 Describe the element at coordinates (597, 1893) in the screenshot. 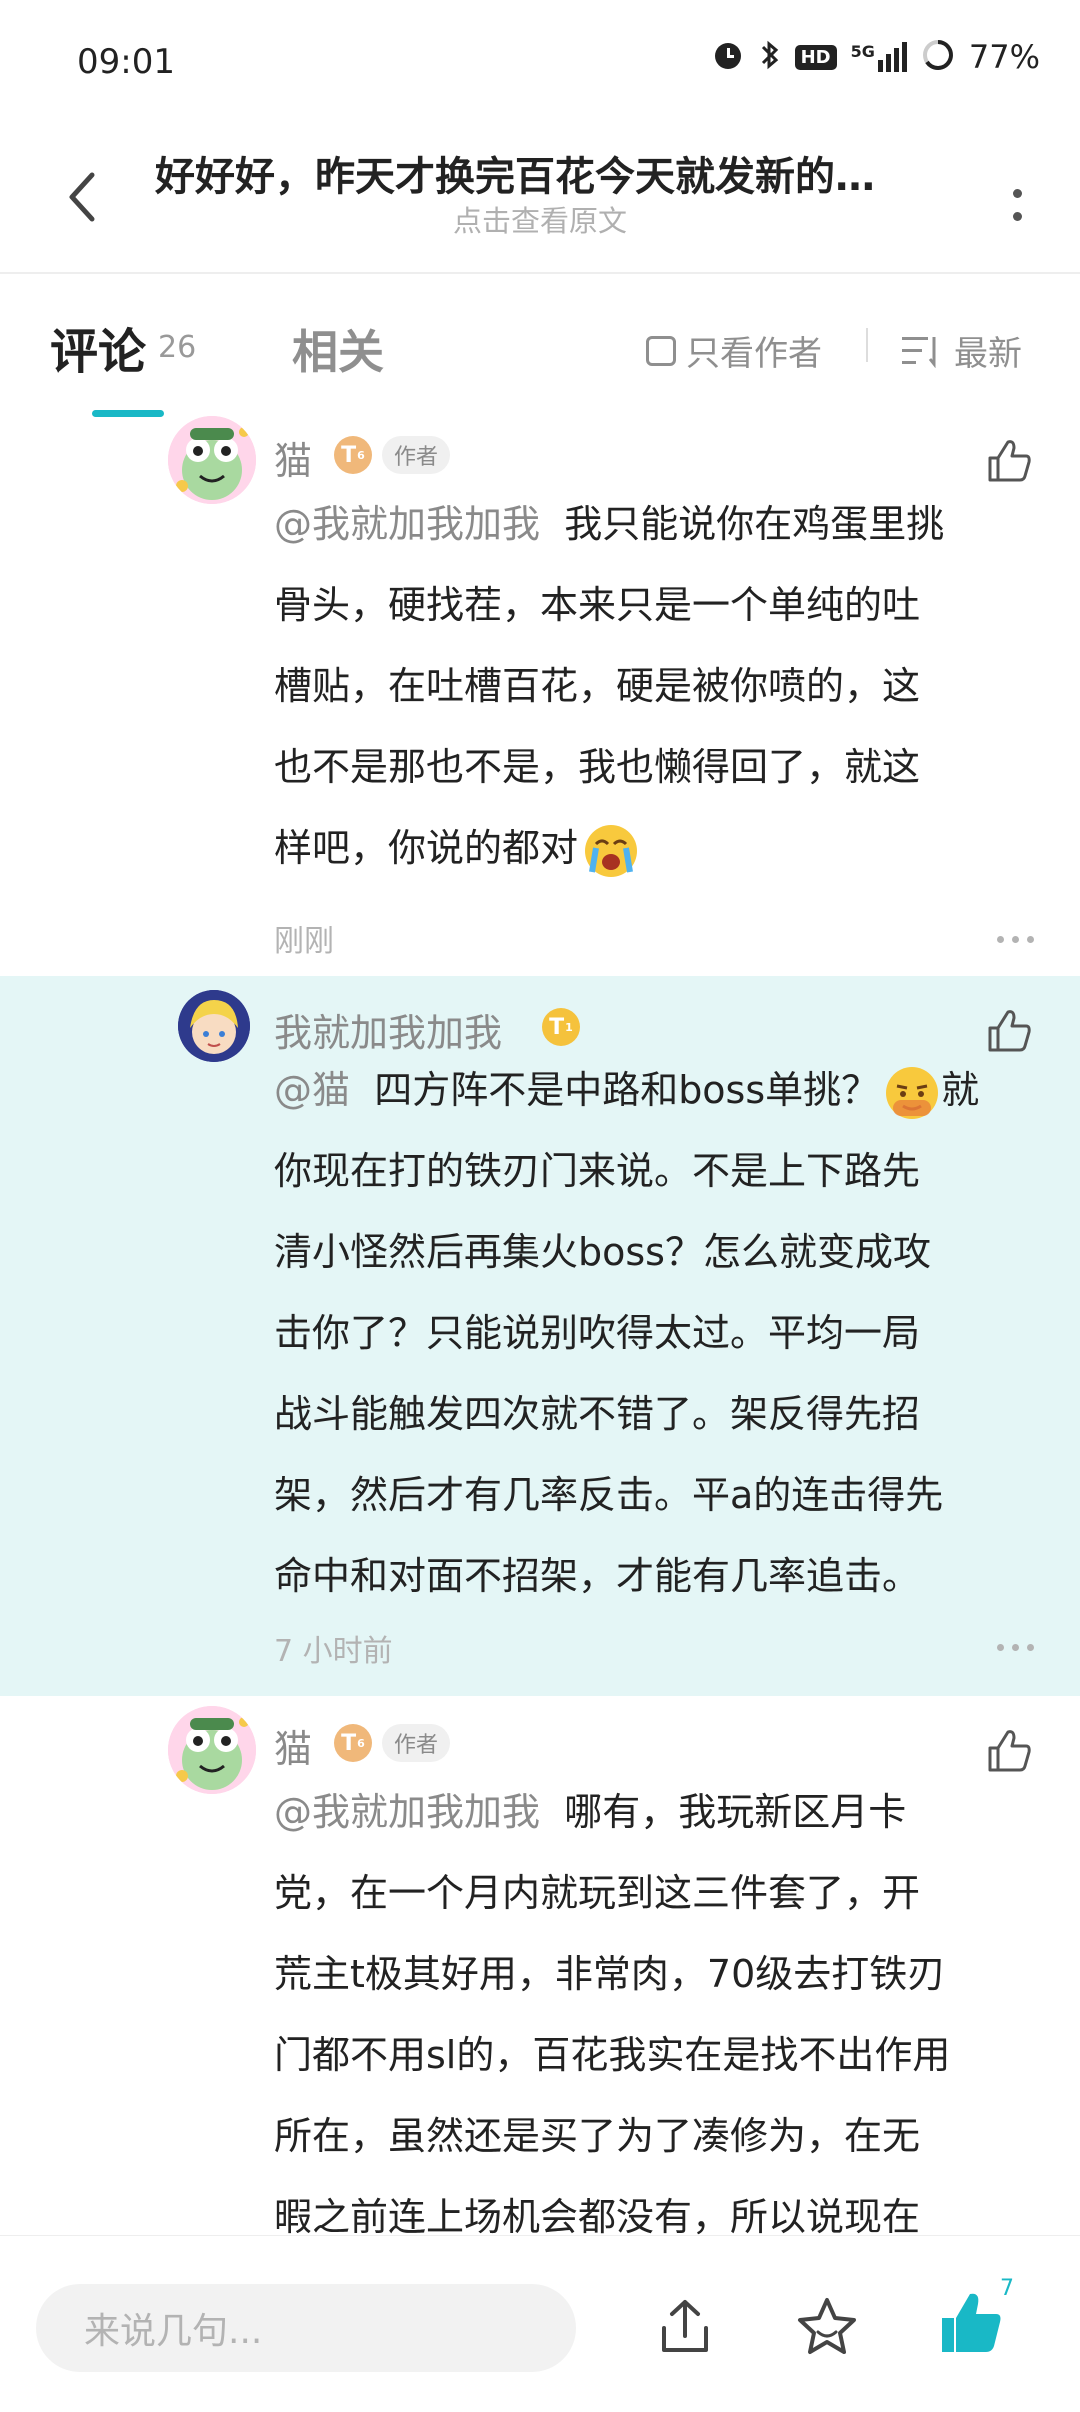

I see `comment-line: 党，在一个月内就玩到这三件套了，开` at that location.